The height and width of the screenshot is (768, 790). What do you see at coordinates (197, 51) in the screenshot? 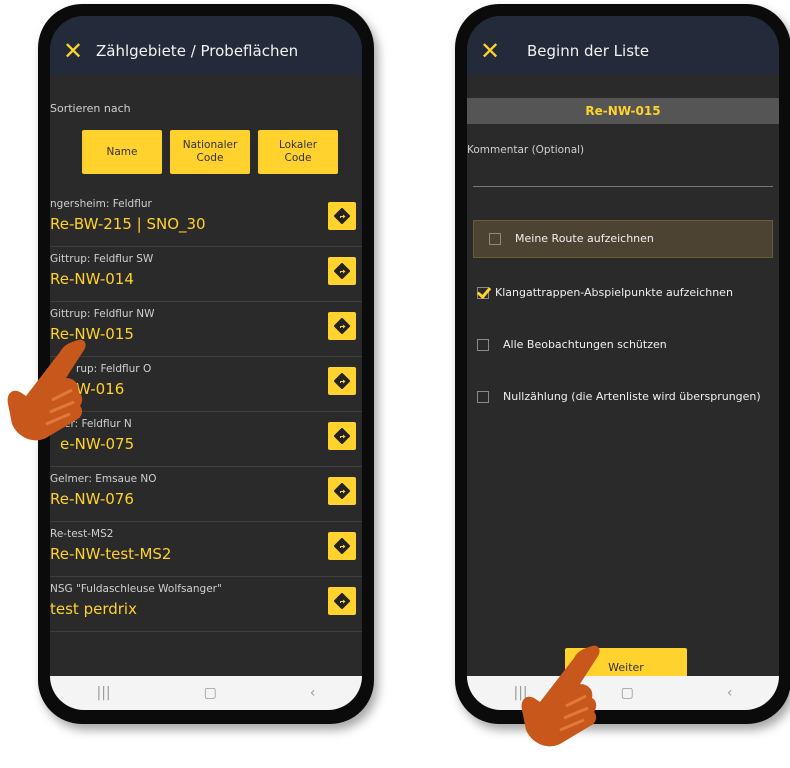
I see `page-title: Zählgebiete / Probeflächen` at bounding box center [197, 51].